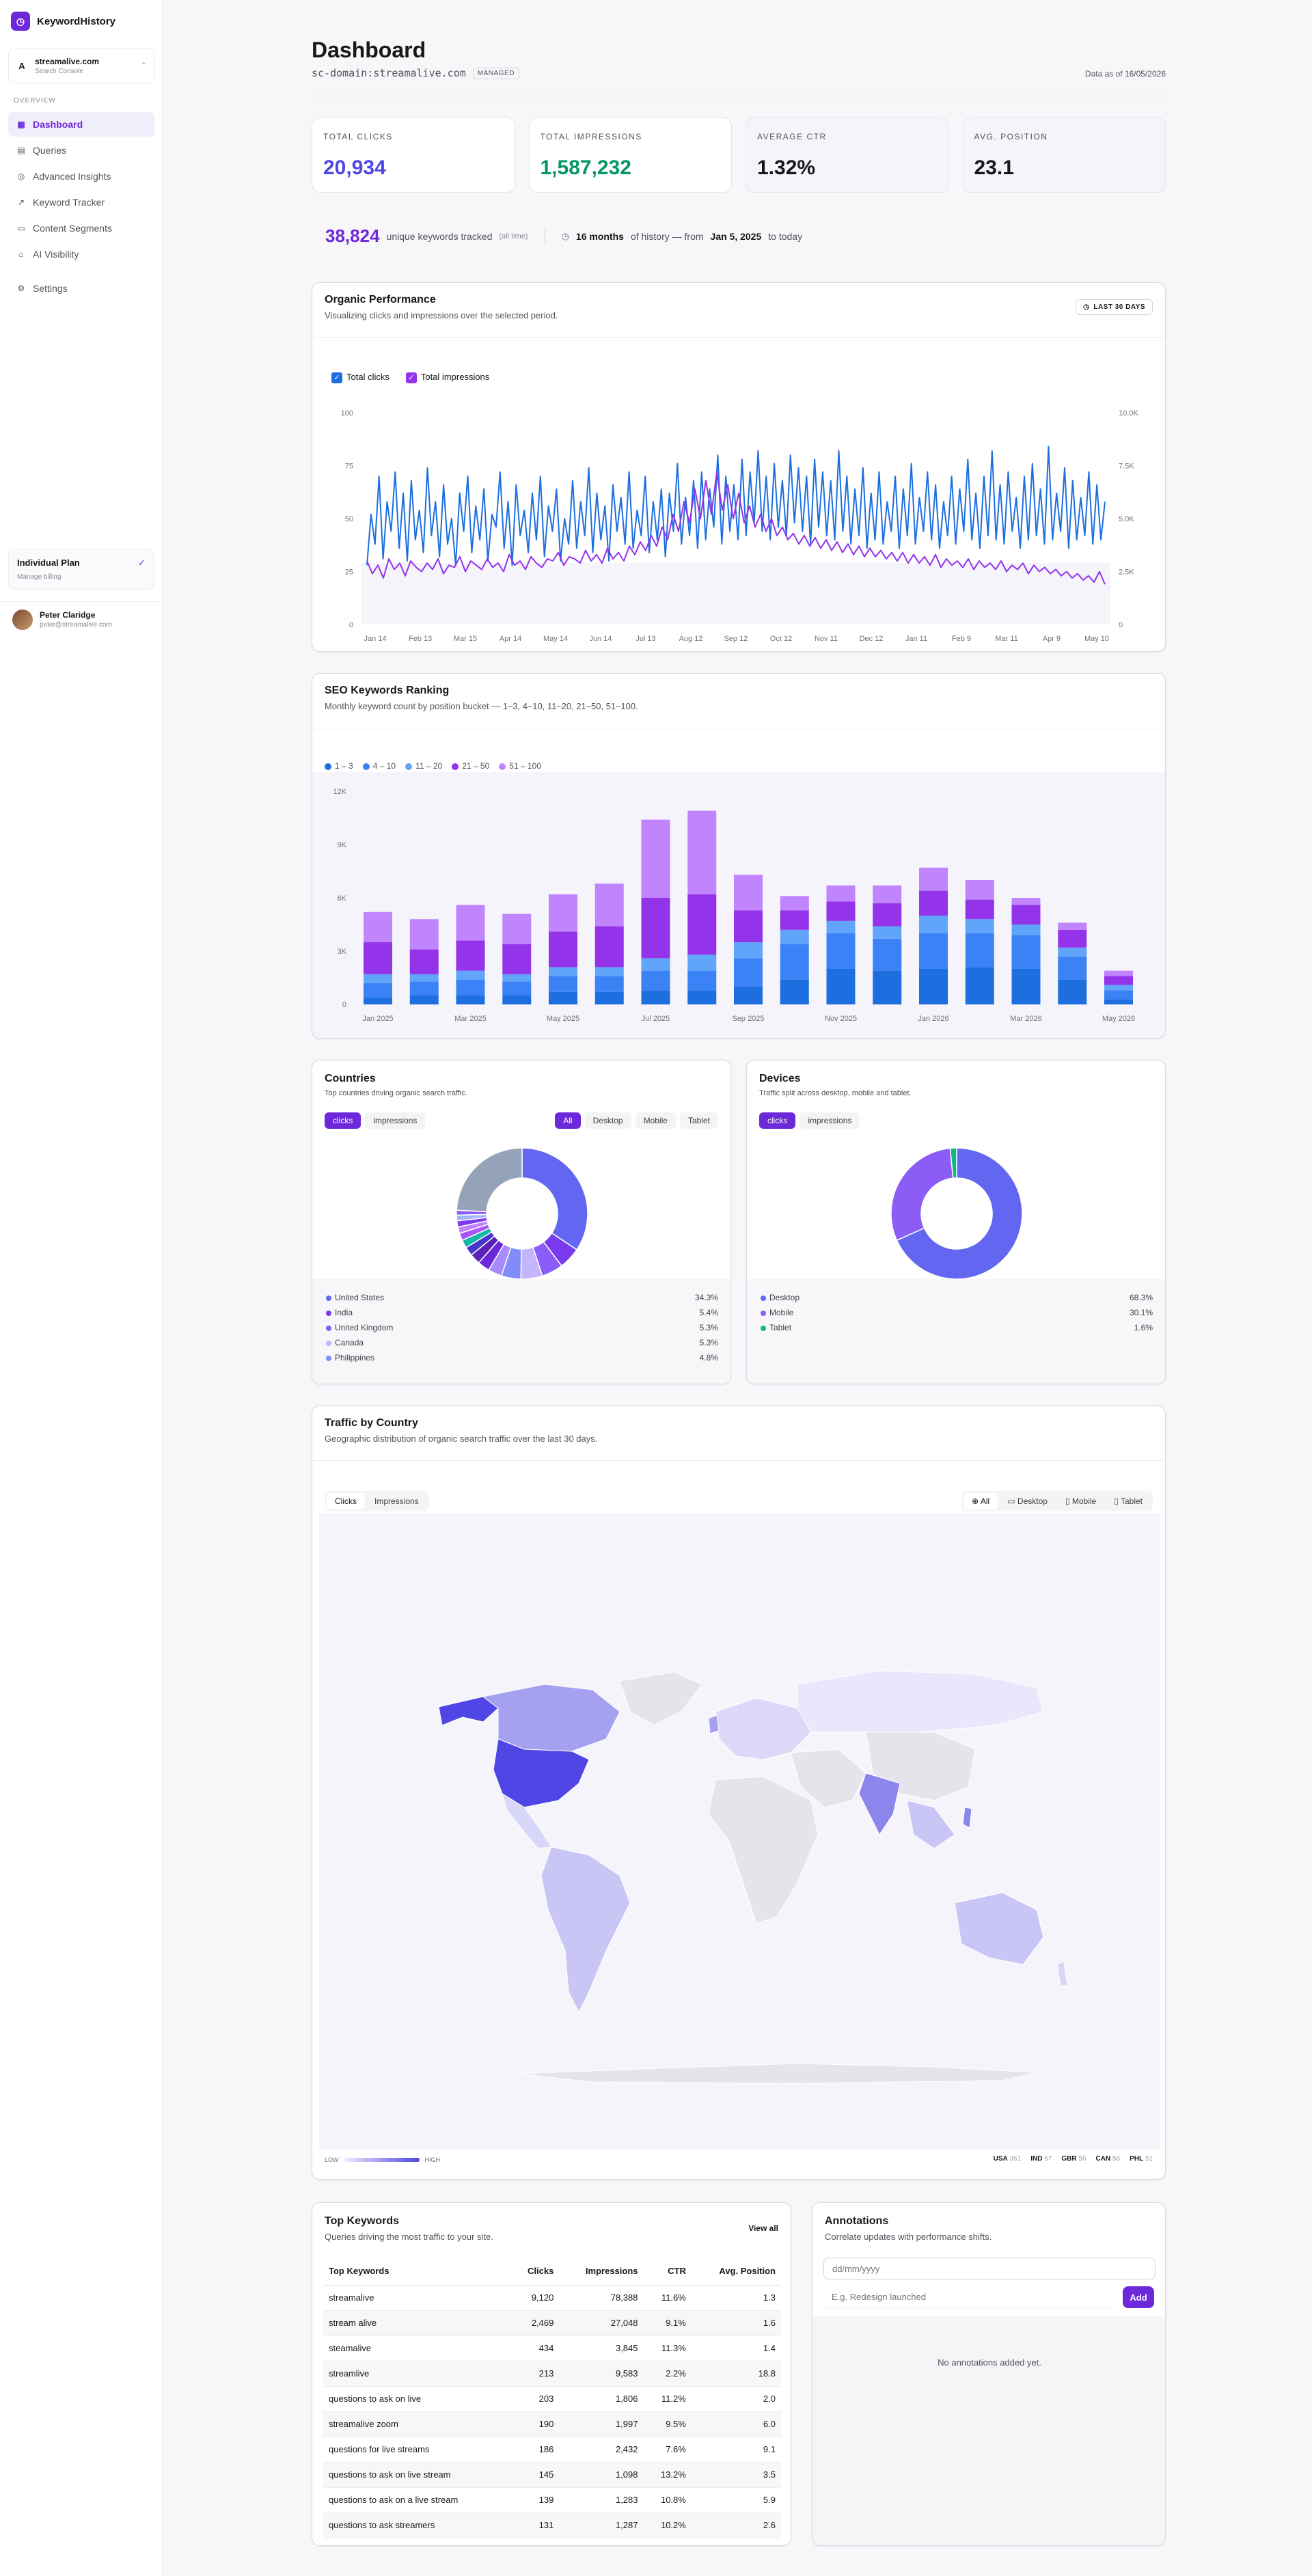  I want to click on toggle-total-impressions: ✓ Total impressions, so click(447, 377).